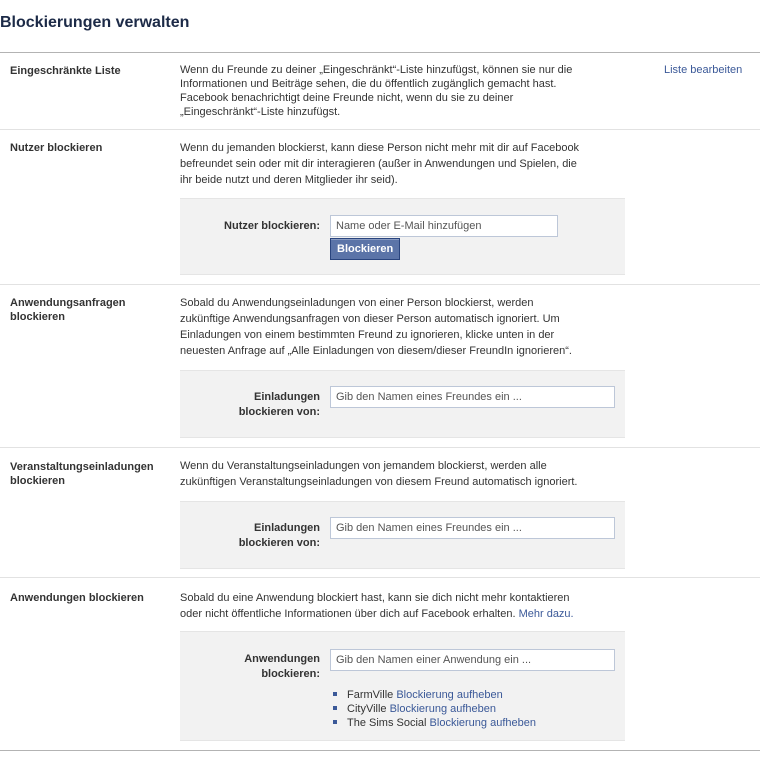 Image resolution: width=769 pixels, height=770 pixels. I want to click on app-name: The Sims Social, so click(387, 723).